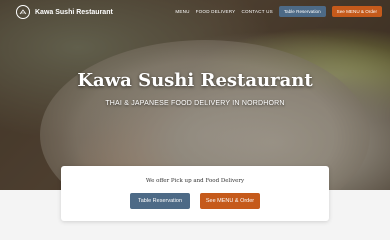 Image resolution: width=390 pixels, height=240 pixels. Describe the element at coordinates (302, 11) in the screenshot. I see `nav-table-reservation-button: Table Reservation` at that location.